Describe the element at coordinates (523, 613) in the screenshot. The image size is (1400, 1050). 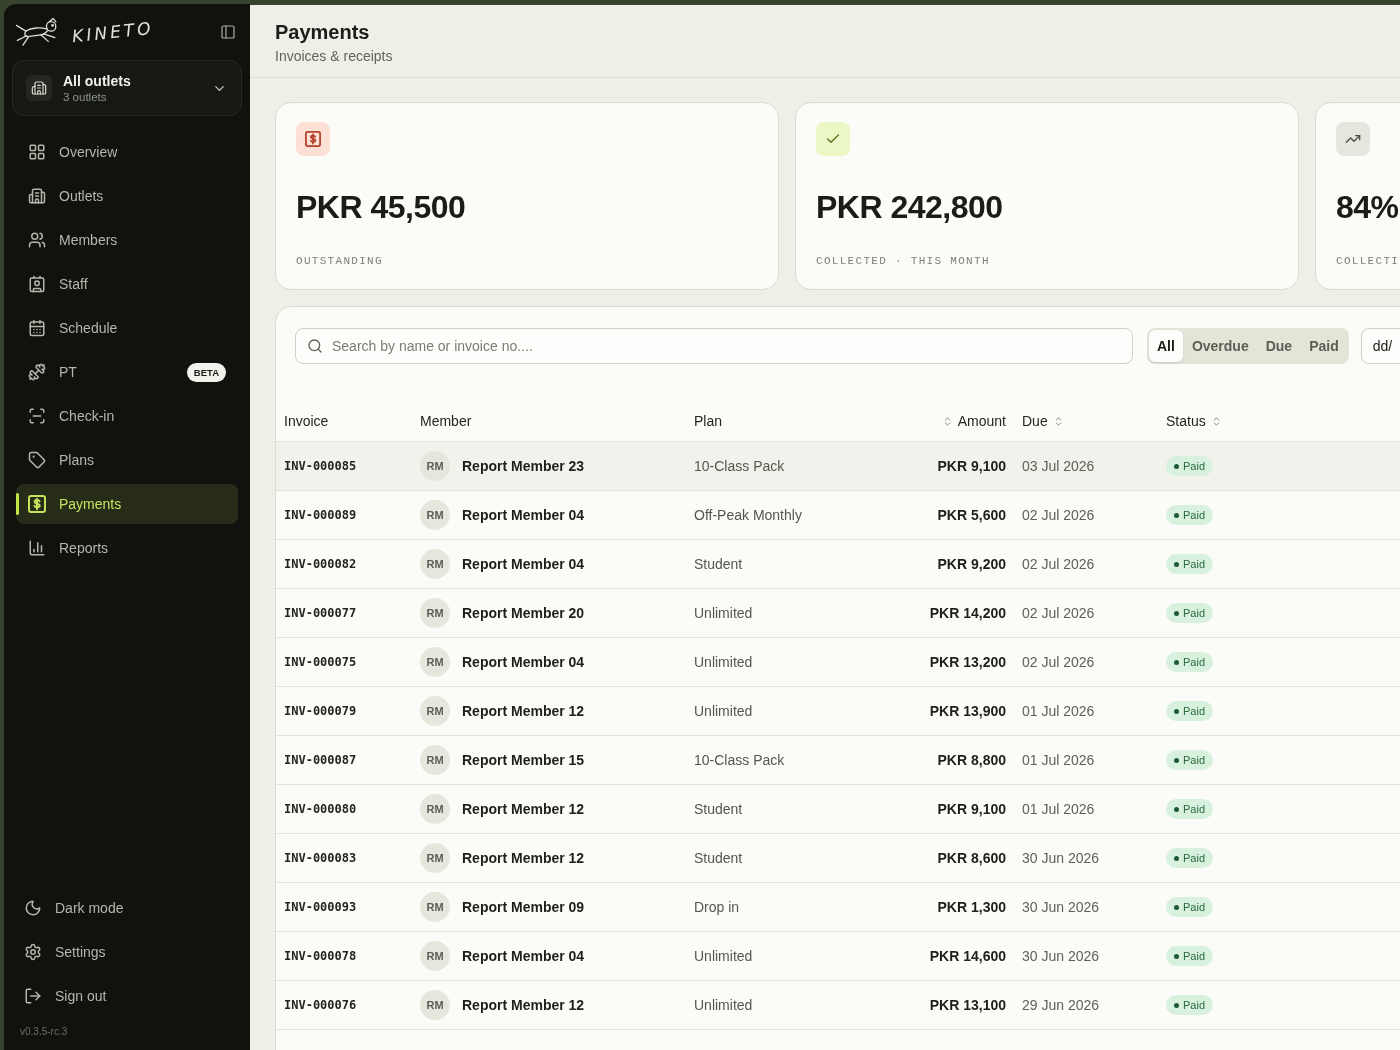
I see `member-name: Report Member 20` at that location.